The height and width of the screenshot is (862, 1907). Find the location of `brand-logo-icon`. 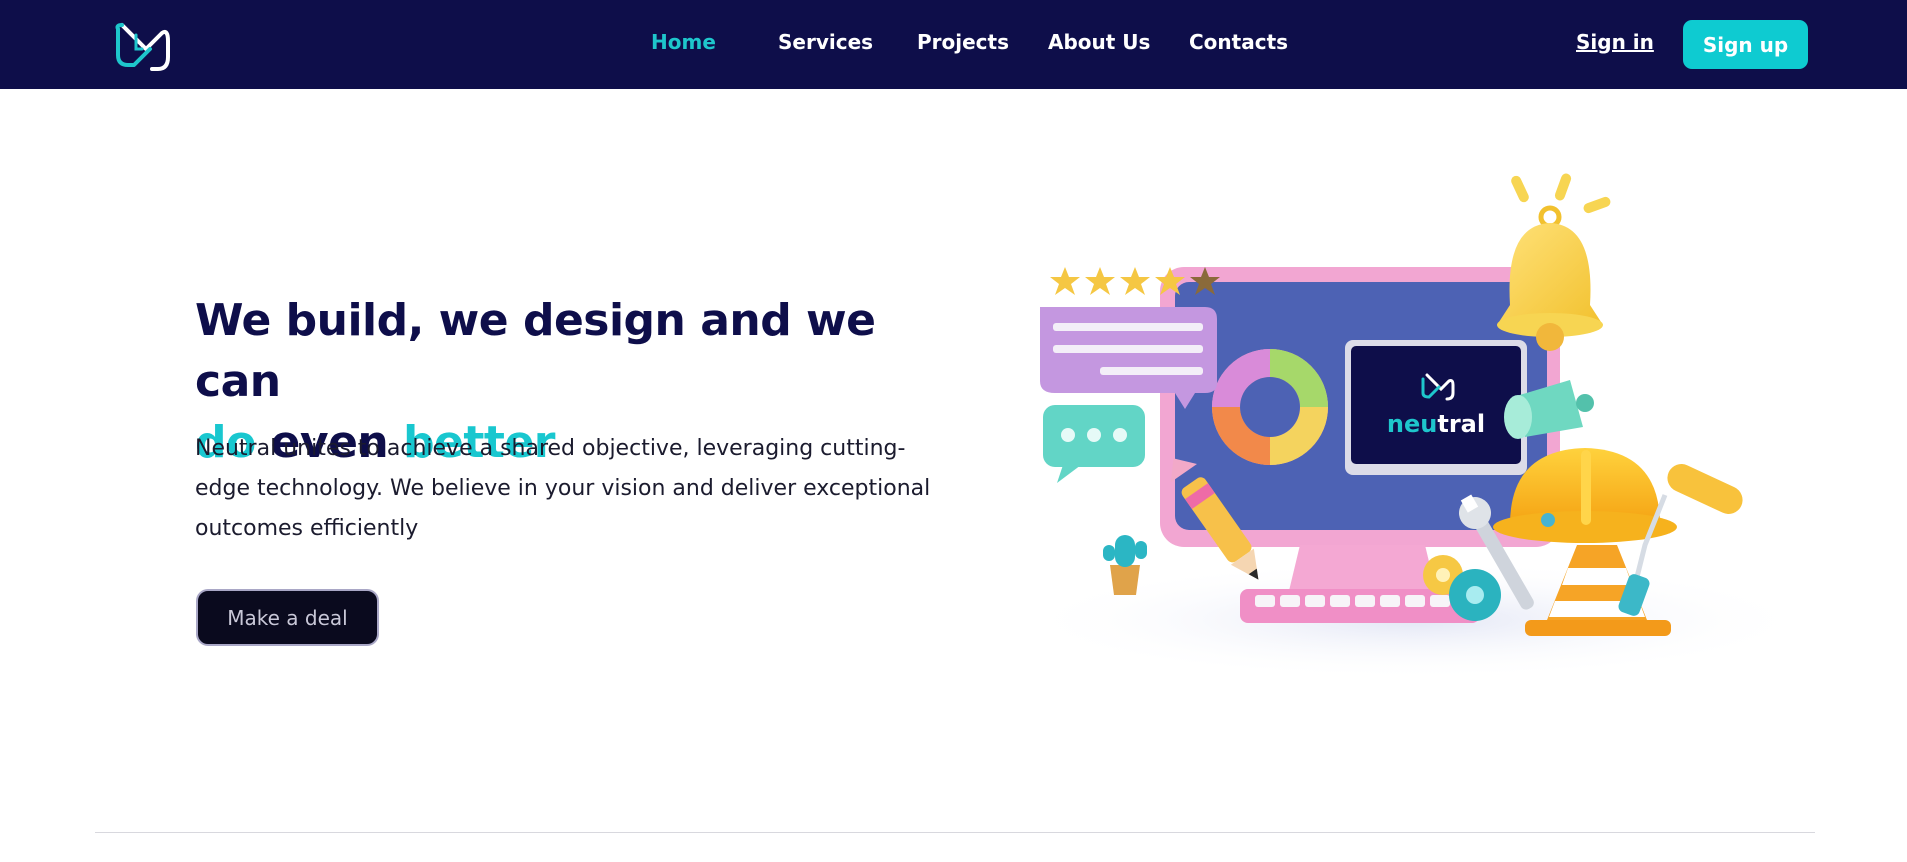

brand-logo-icon is located at coordinates (142, 47).